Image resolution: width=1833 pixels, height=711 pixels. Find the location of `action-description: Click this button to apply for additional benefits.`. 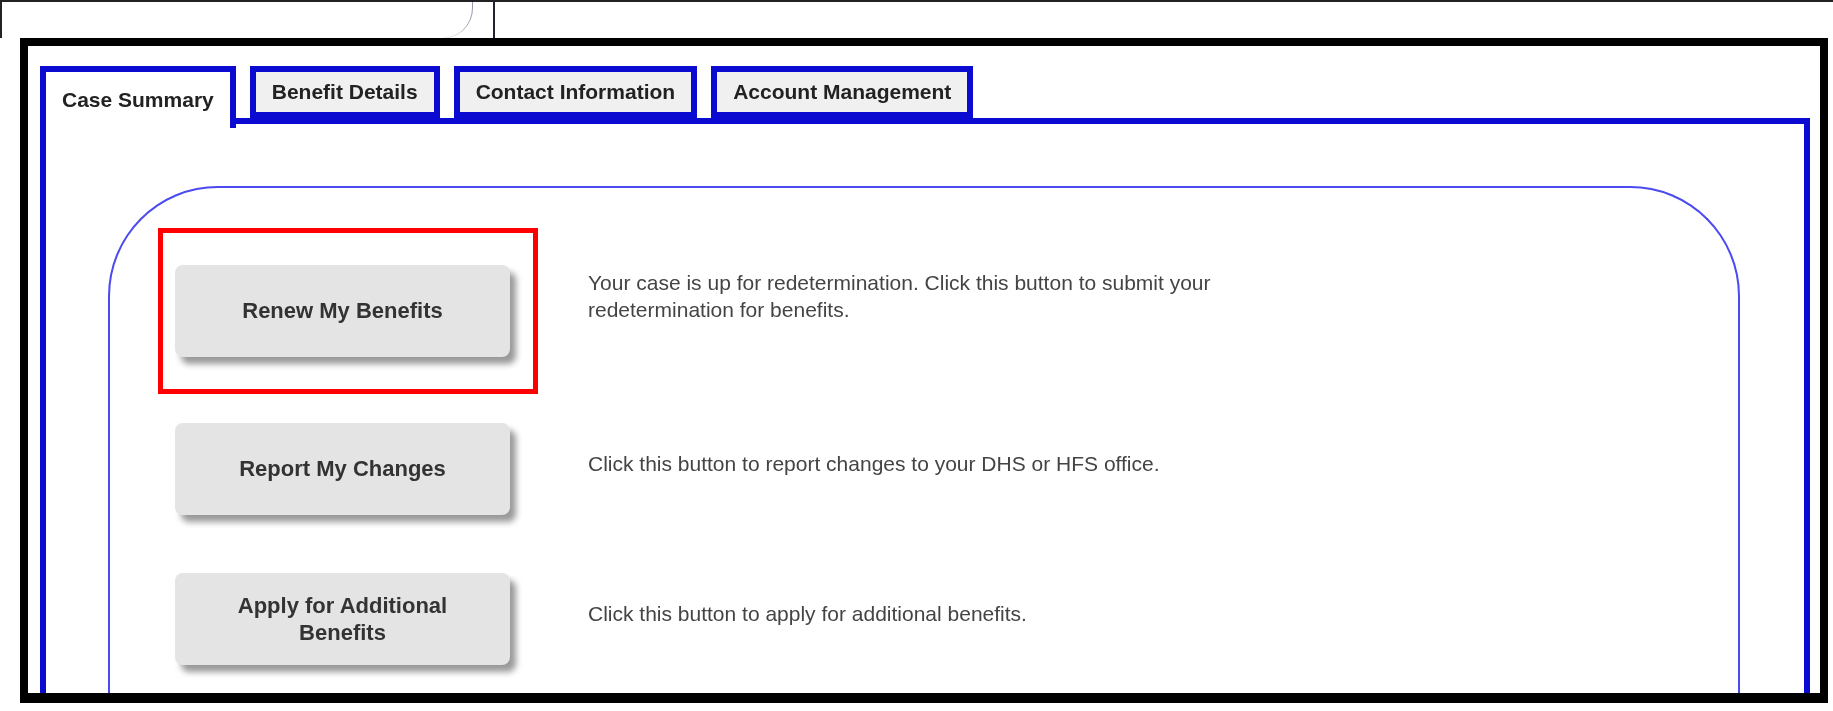

action-description: Click this button to apply for additional benefits. is located at coordinates (807, 614).